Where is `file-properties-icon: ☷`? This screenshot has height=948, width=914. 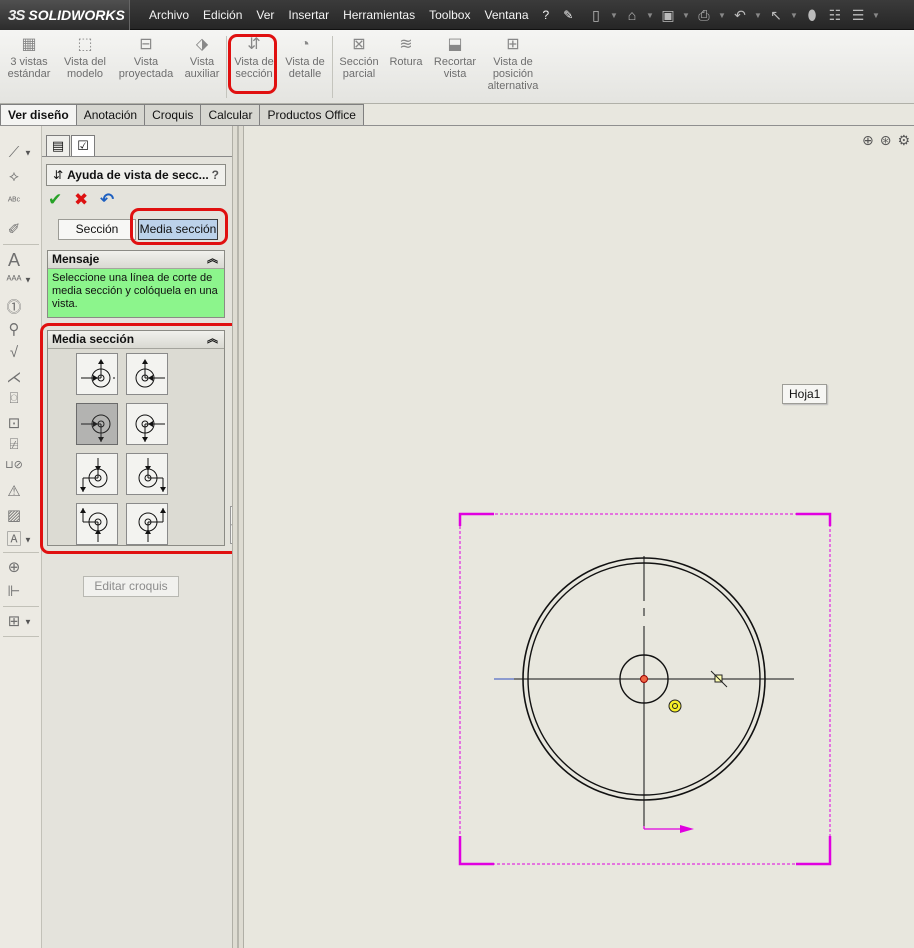 file-properties-icon: ☷ is located at coordinates (835, 15).